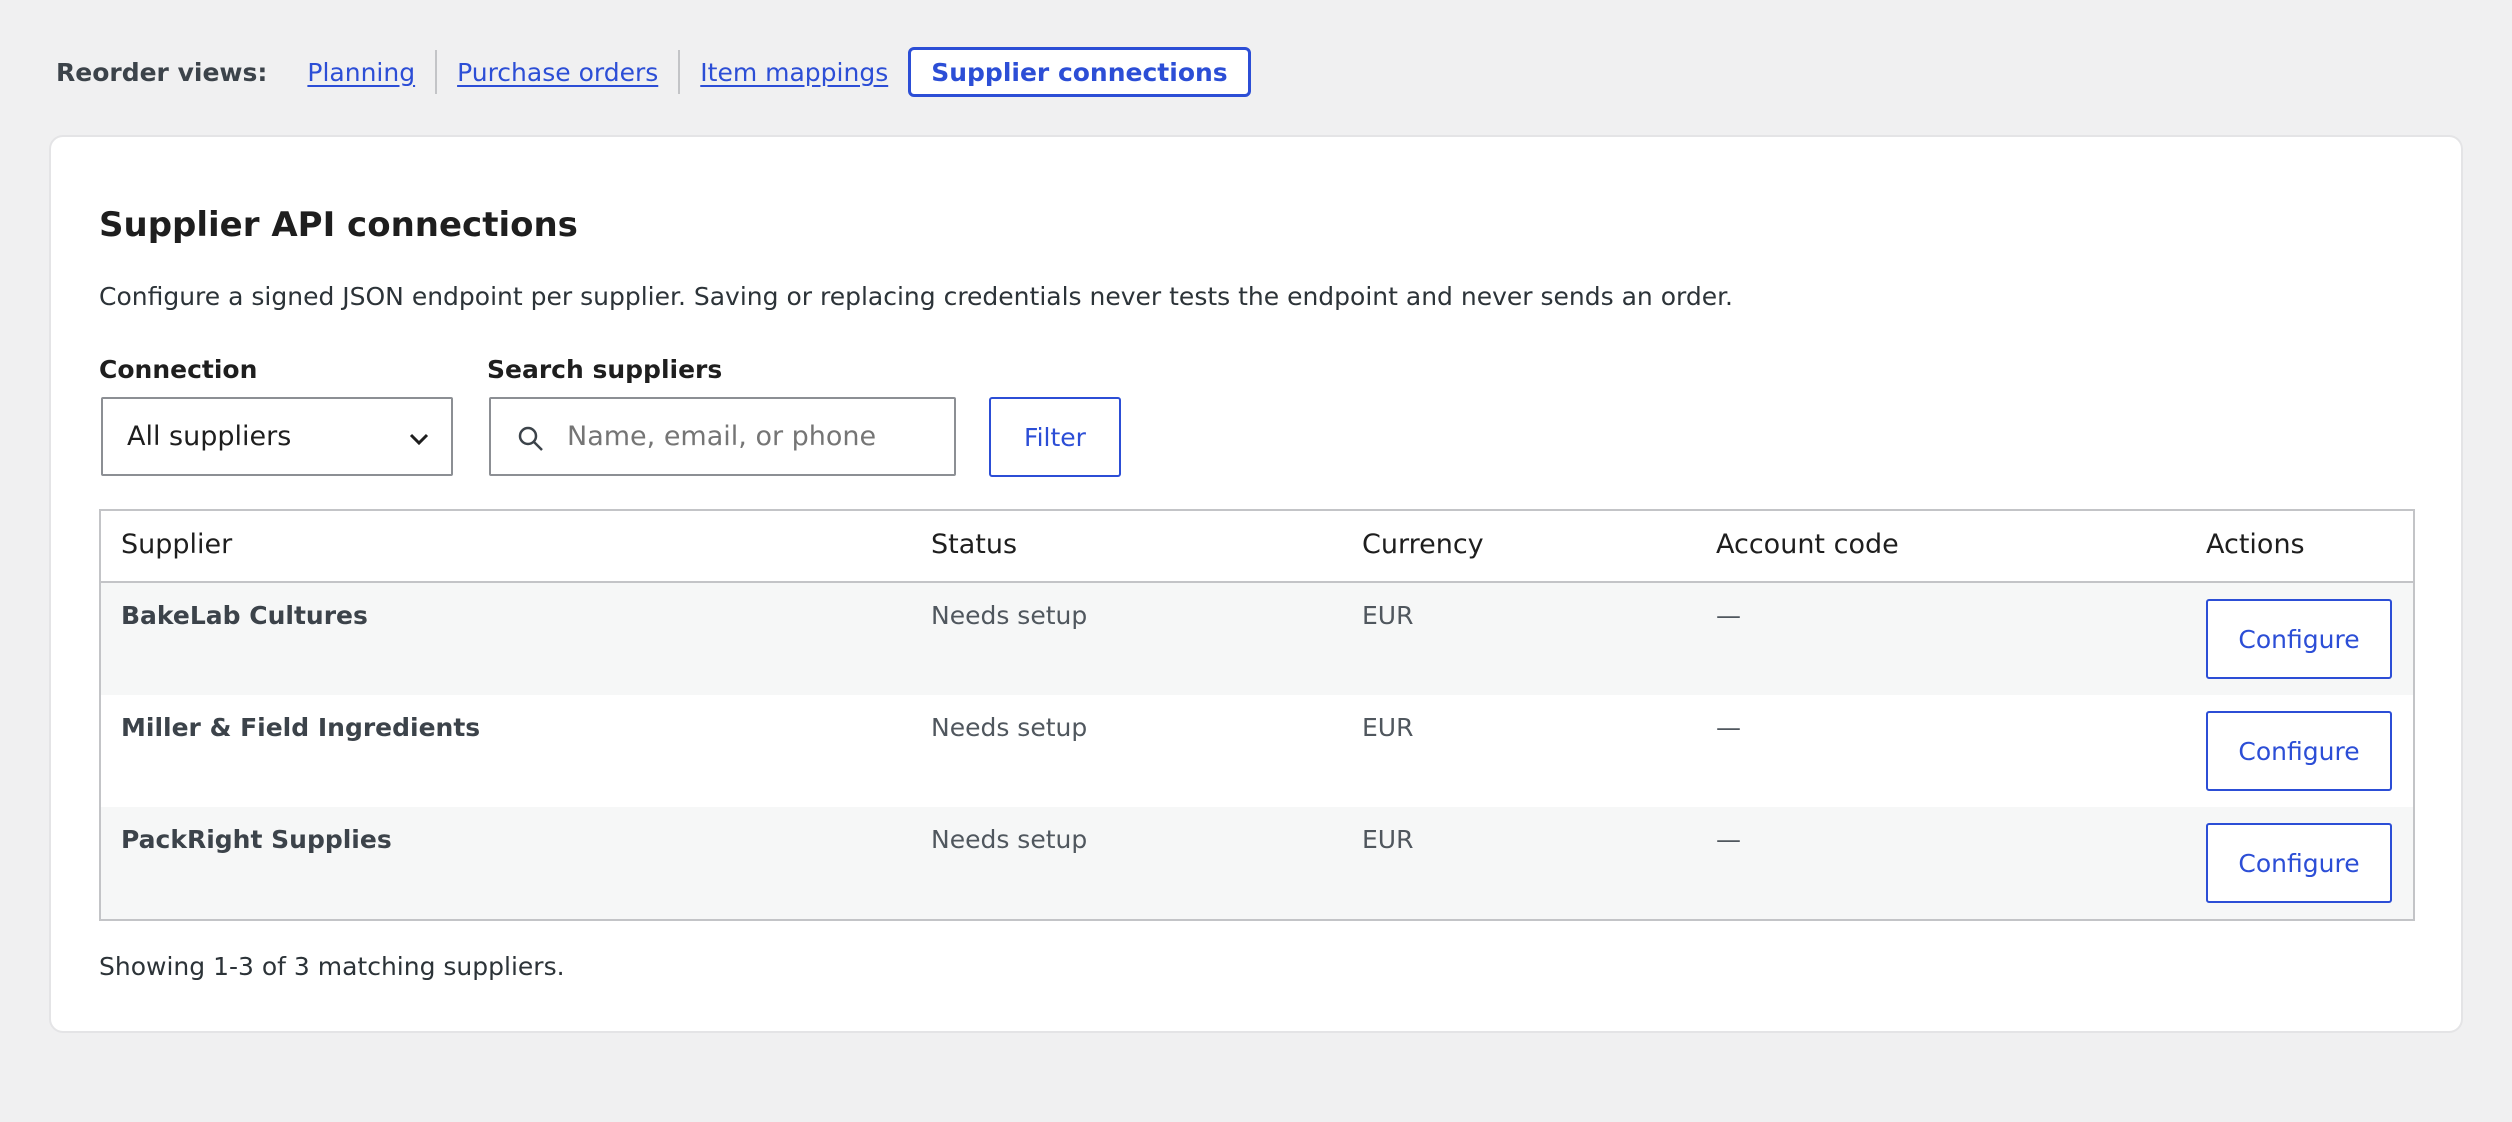 The height and width of the screenshot is (1122, 2512). What do you see at coordinates (177, 544) in the screenshot?
I see `column-header-supplier: Supplier` at bounding box center [177, 544].